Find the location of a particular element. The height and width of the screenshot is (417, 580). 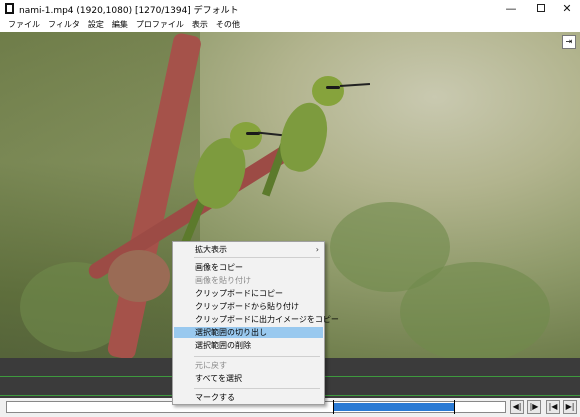

go-end-icon: ▶| is located at coordinates (570, 406).